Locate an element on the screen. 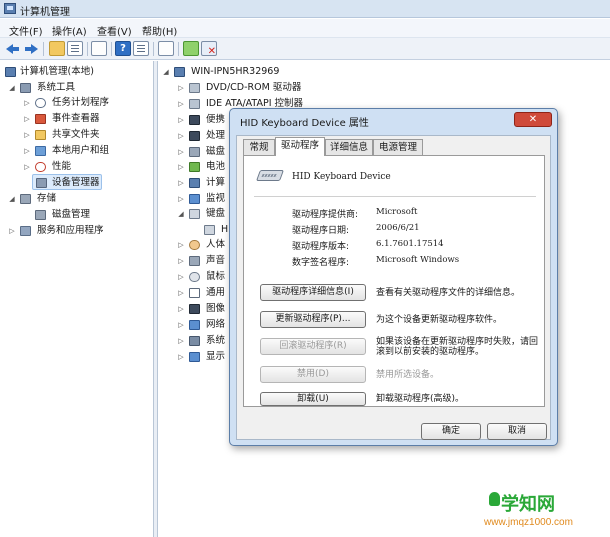  mouse-icon is located at coordinates (194, 277).